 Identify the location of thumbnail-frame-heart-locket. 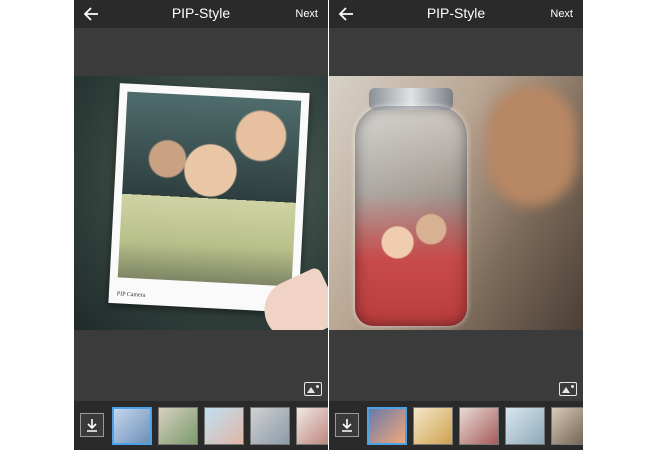
(479, 426).